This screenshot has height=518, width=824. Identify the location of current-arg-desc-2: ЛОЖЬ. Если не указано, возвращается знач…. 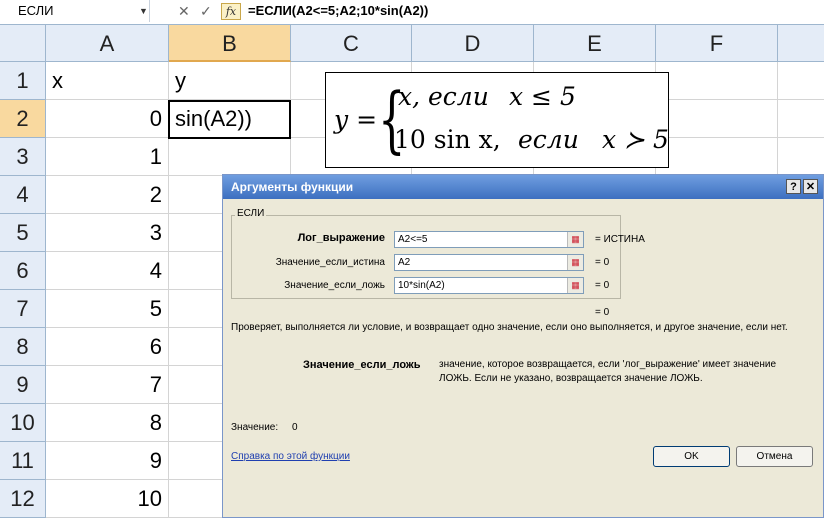
(571, 378).